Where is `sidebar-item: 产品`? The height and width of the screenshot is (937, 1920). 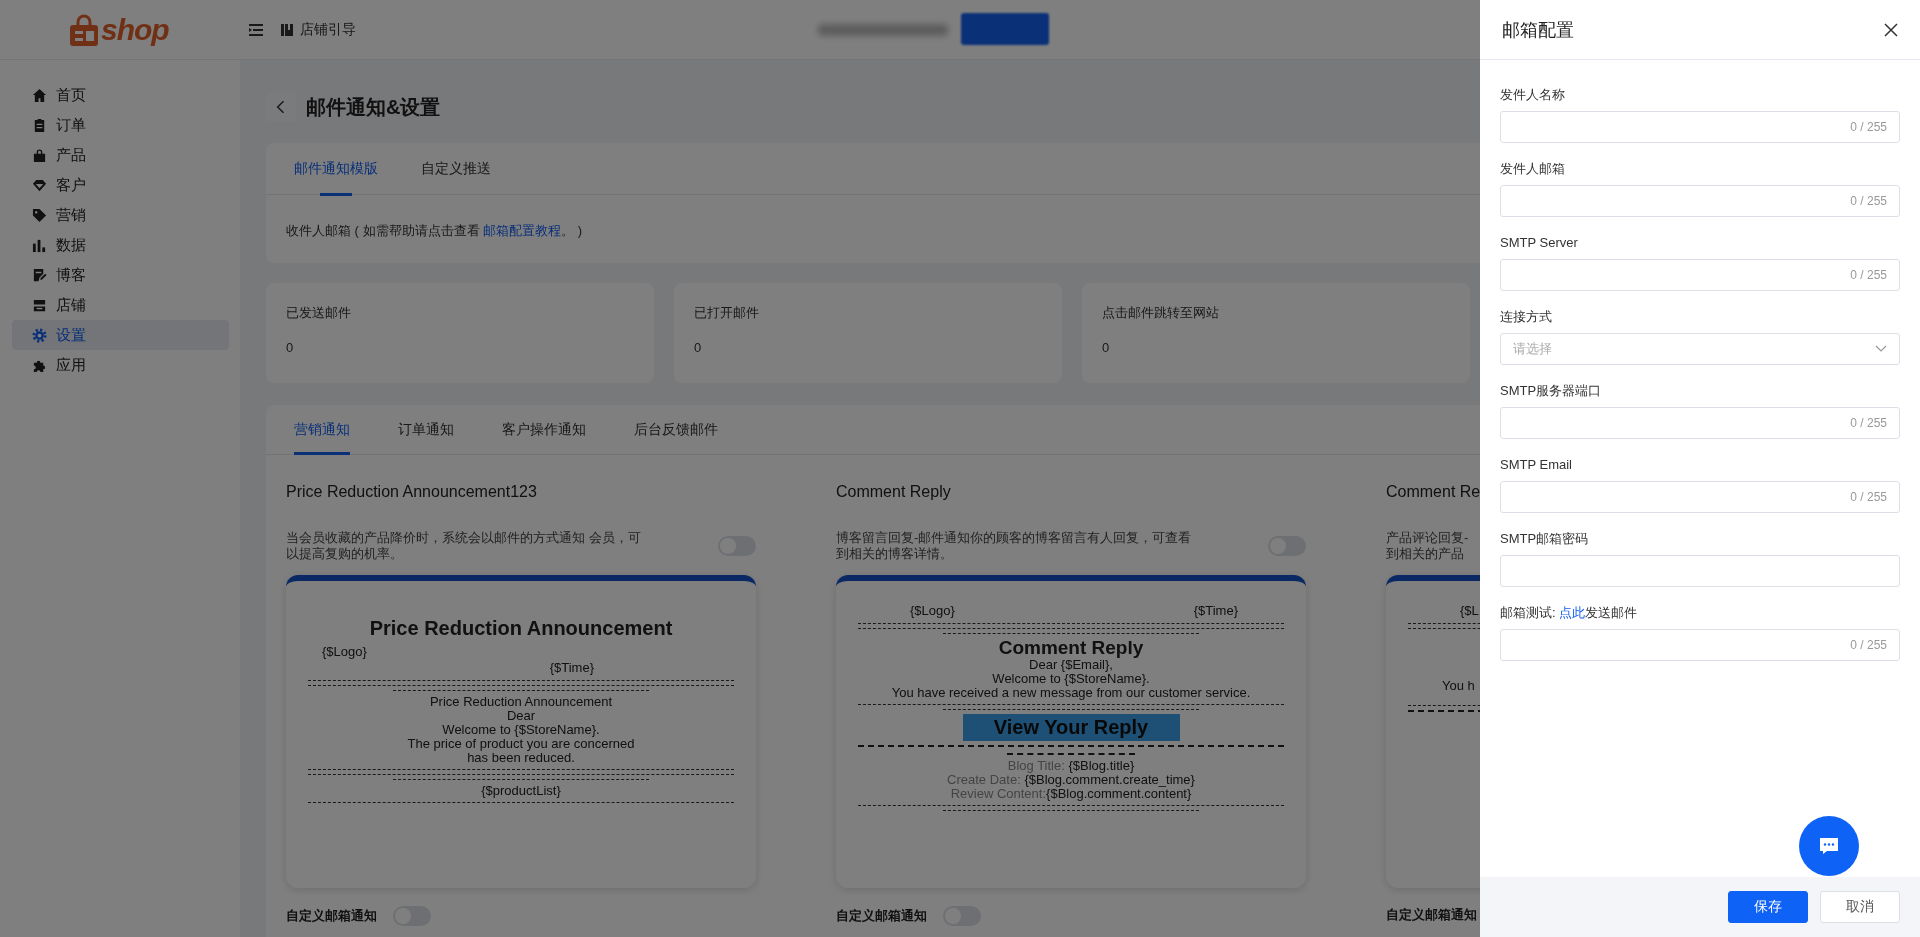
sidebar-item: 产品 is located at coordinates (120, 155).